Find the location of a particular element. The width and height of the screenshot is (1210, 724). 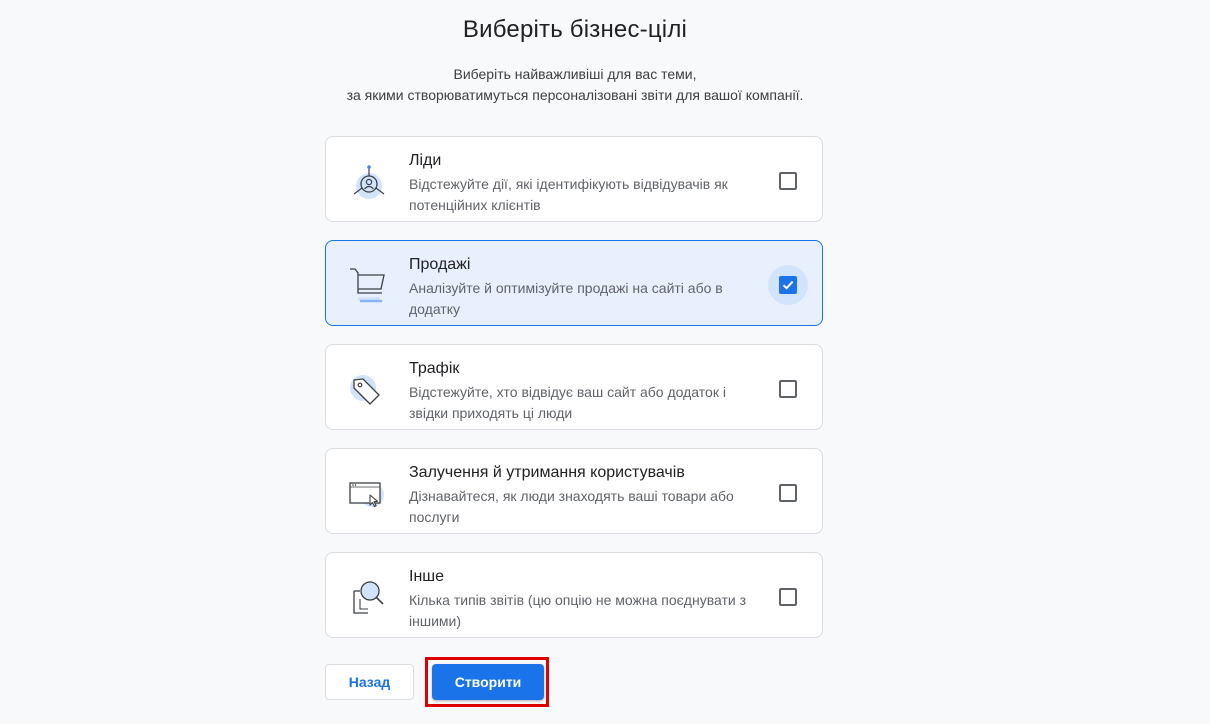

option-title: Ліди is located at coordinates (425, 160).